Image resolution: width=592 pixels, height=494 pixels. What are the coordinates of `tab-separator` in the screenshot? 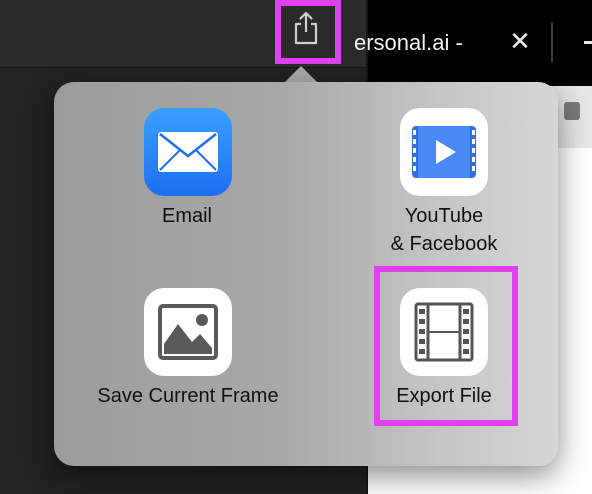 It's located at (552, 42).